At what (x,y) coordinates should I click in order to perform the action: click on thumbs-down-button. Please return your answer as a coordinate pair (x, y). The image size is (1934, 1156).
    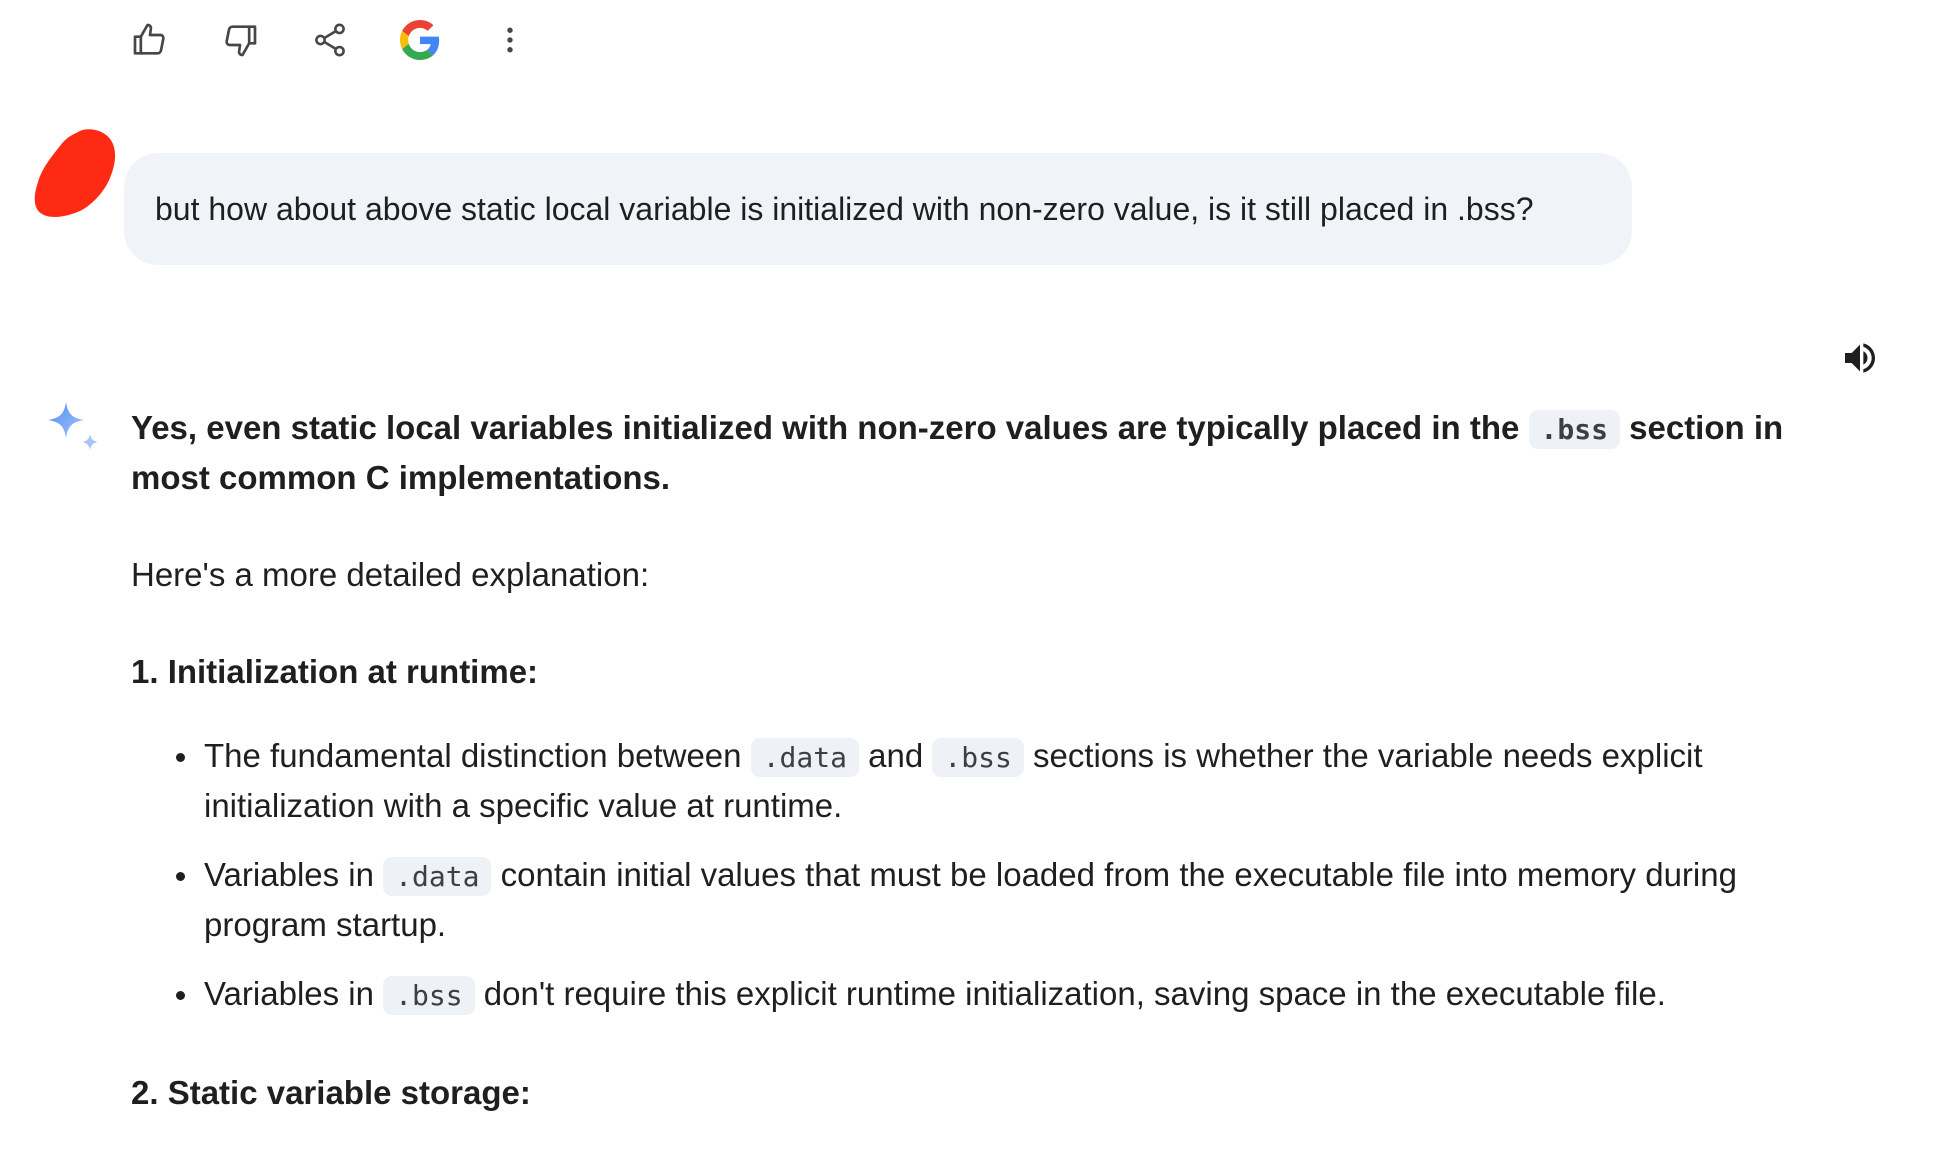
    Looking at the image, I should click on (240, 40).